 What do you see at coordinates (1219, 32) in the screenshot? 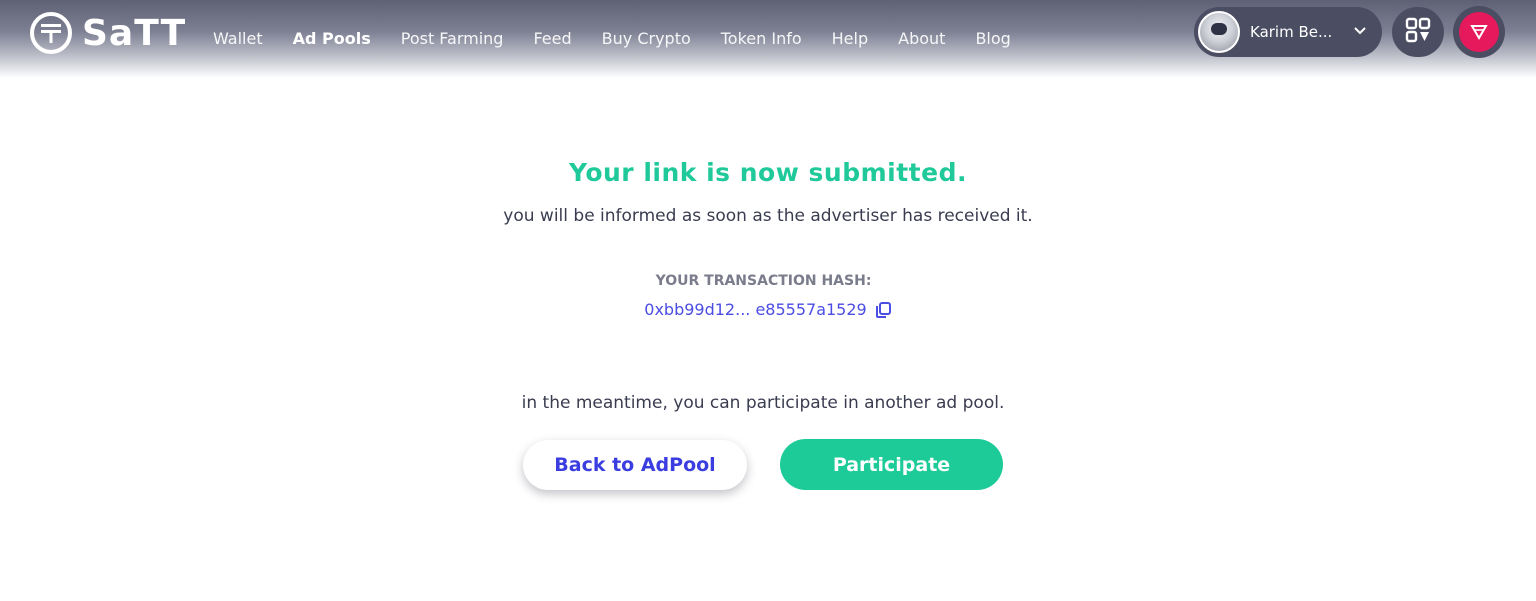
I see `avatar` at bounding box center [1219, 32].